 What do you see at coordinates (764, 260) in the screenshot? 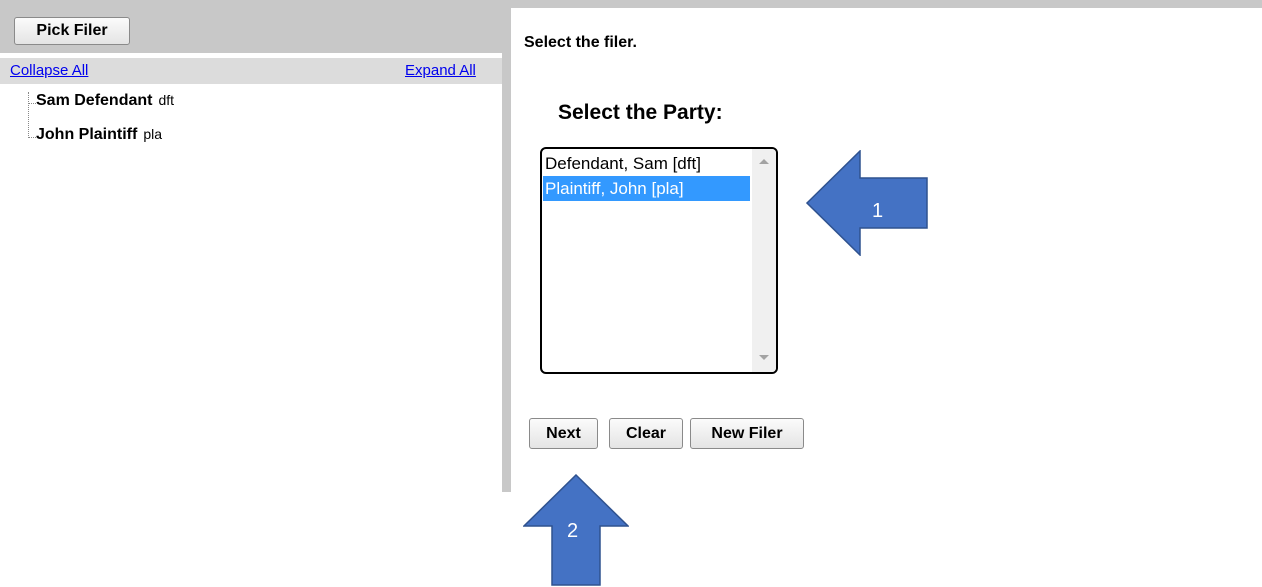
I see `listbox-scrollbar` at bounding box center [764, 260].